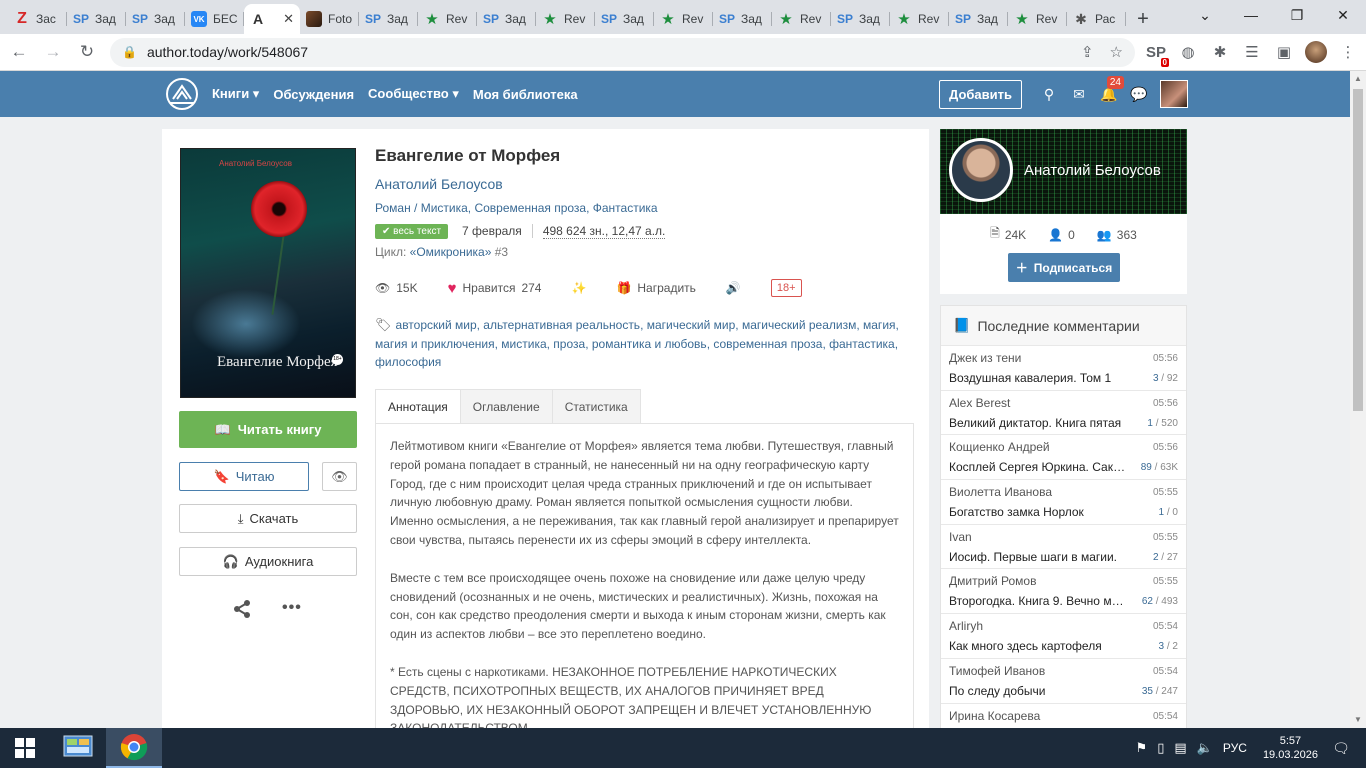 This screenshot has width=1366, height=768. Describe the element at coordinates (37, 19) in the screenshot. I see `browser-tab: Z Зас` at that location.